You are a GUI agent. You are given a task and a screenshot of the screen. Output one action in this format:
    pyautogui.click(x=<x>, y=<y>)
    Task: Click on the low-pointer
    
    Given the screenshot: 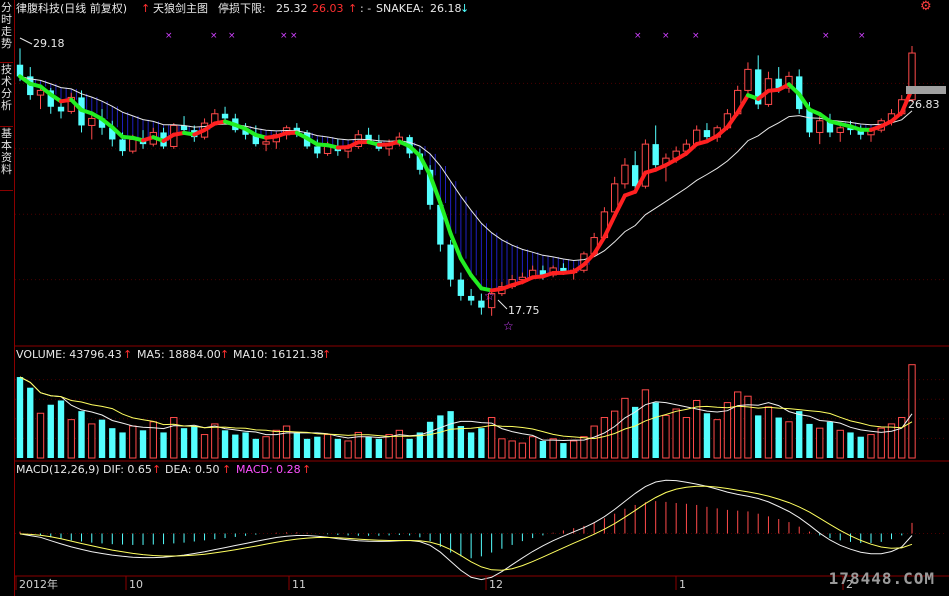 What is the action you would take?
    pyautogui.click(x=502, y=304)
    